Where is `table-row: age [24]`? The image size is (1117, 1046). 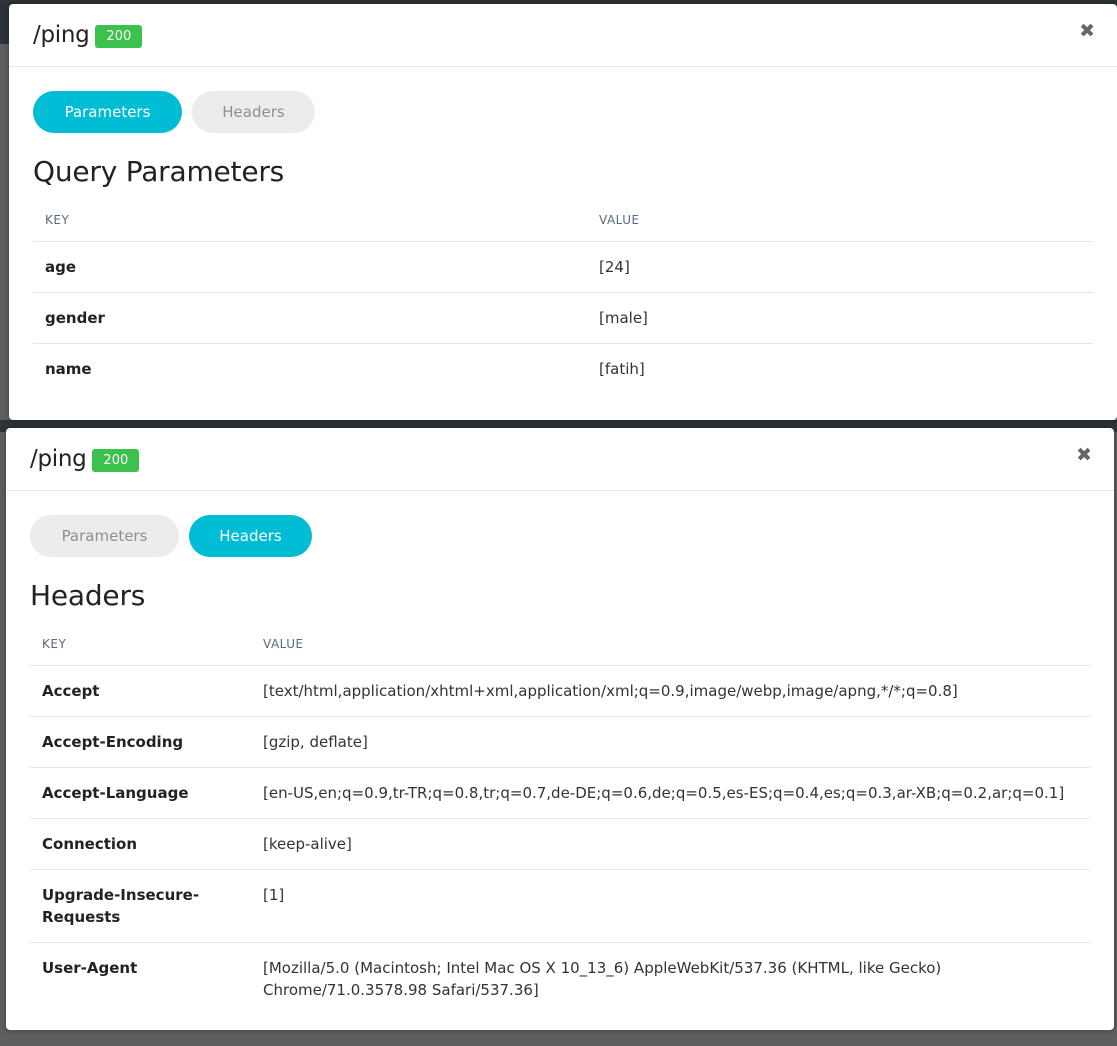
table-row: age [24] is located at coordinates (563, 267).